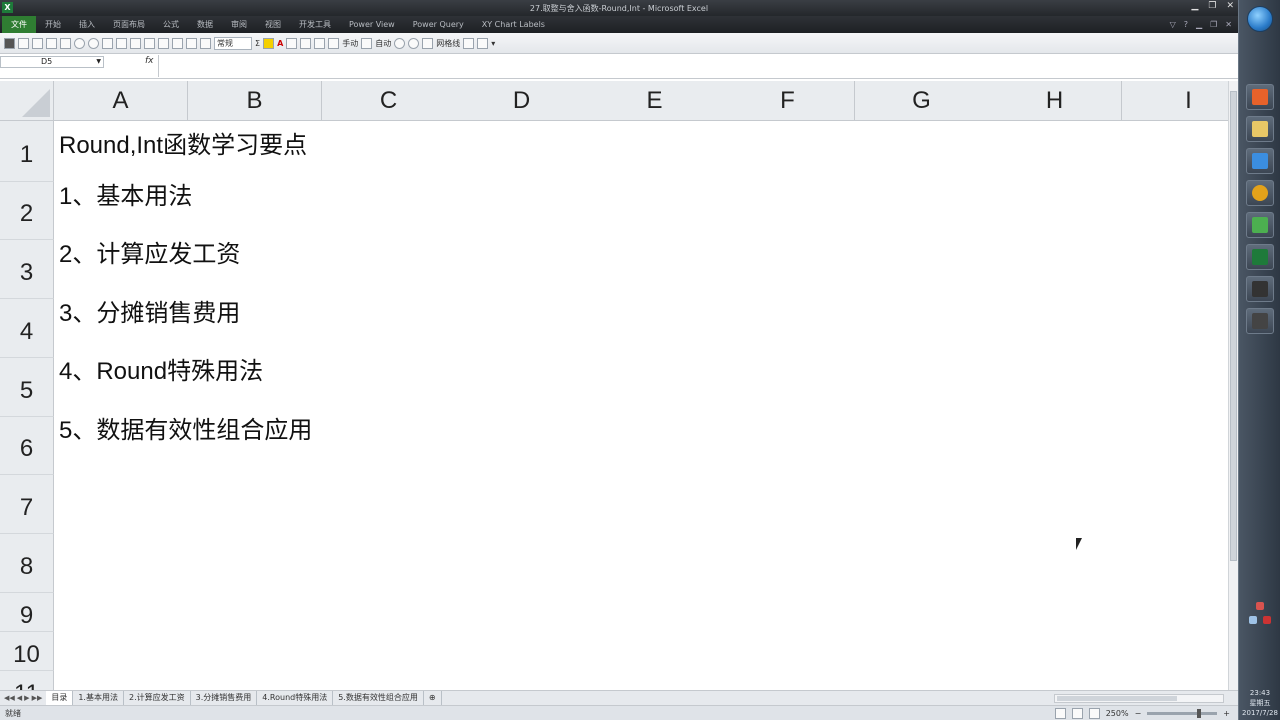  Describe the element at coordinates (27, 211) in the screenshot. I see `row-header-2: 2` at that location.